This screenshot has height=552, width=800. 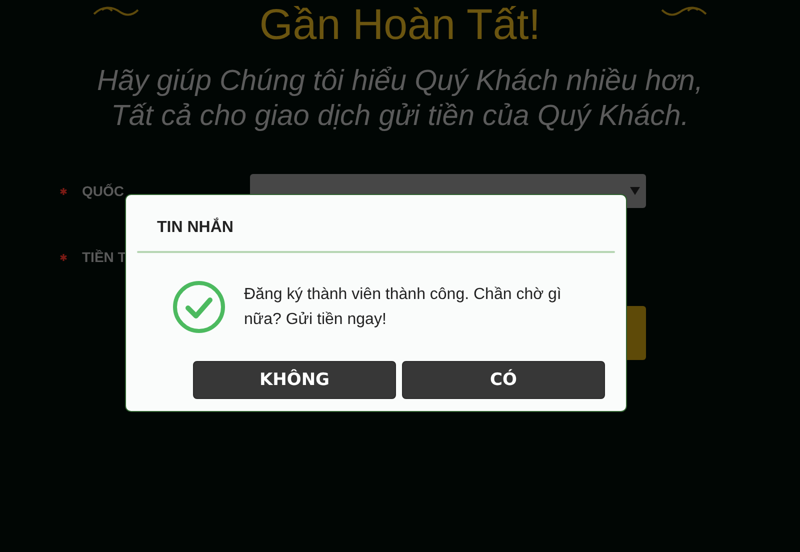 What do you see at coordinates (103, 191) in the screenshot?
I see `field-label: QUỐC` at bounding box center [103, 191].